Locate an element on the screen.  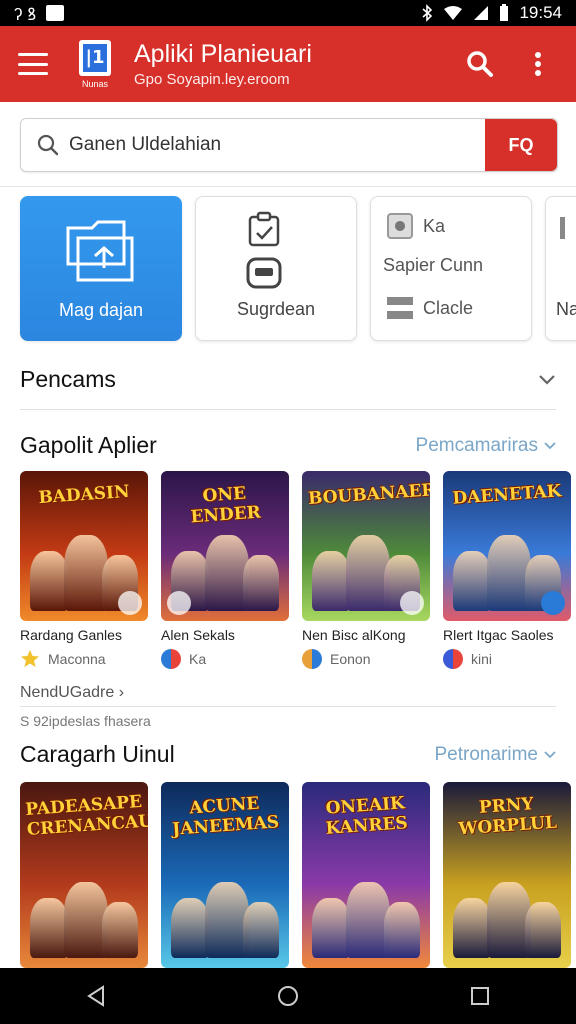
search-bar: FQ is located at coordinates (289, 145).